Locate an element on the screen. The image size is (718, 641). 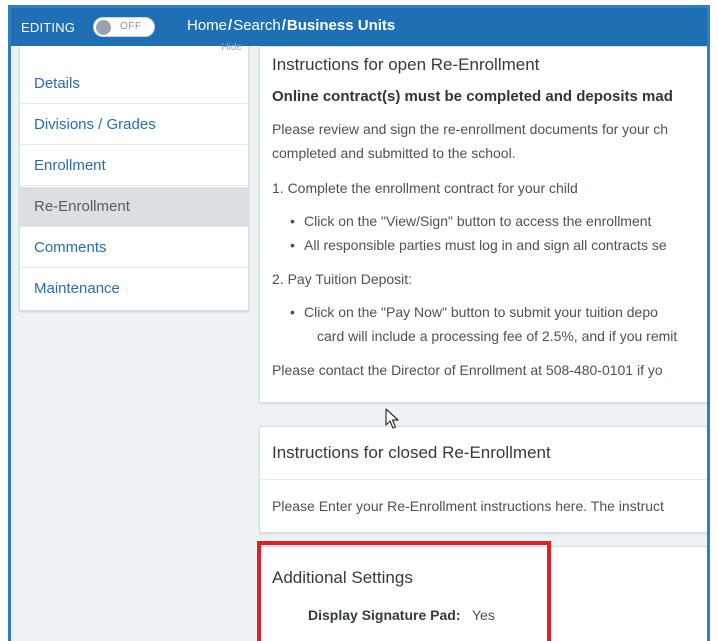
sidebar-hide-link: Hide is located at coordinates (231, 47).